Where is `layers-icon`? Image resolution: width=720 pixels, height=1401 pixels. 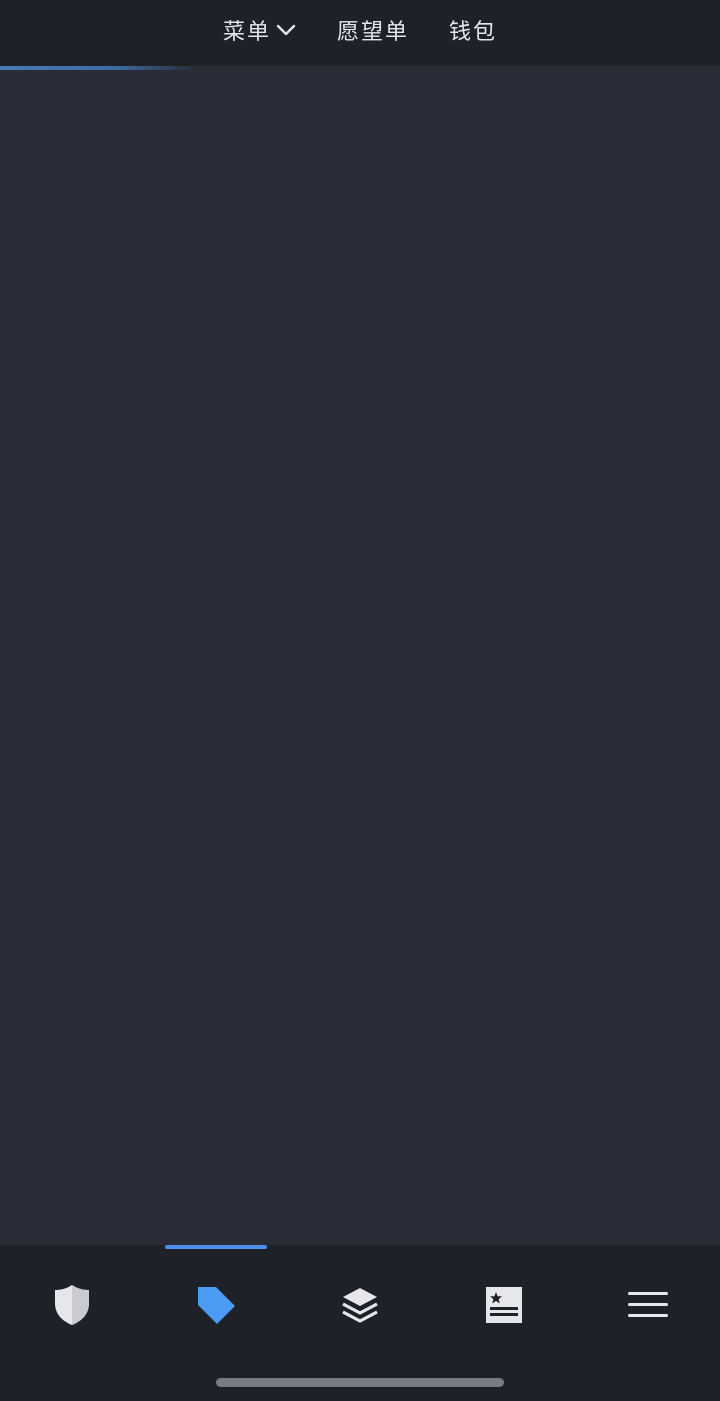 layers-icon is located at coordinates (360, 1305).